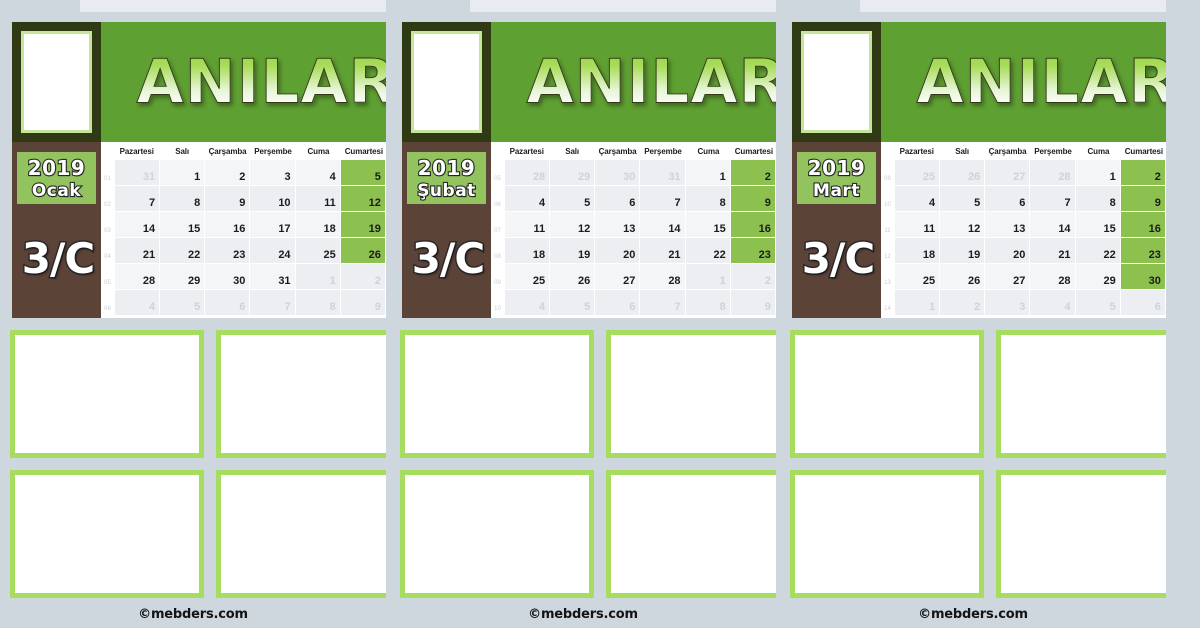 This screenshot has height=628, width=1200. What do you see at coordinates (1007, 276) in the screenshot?
I see `calendar-day-cell: 27` at bounding box center [1007, 276].